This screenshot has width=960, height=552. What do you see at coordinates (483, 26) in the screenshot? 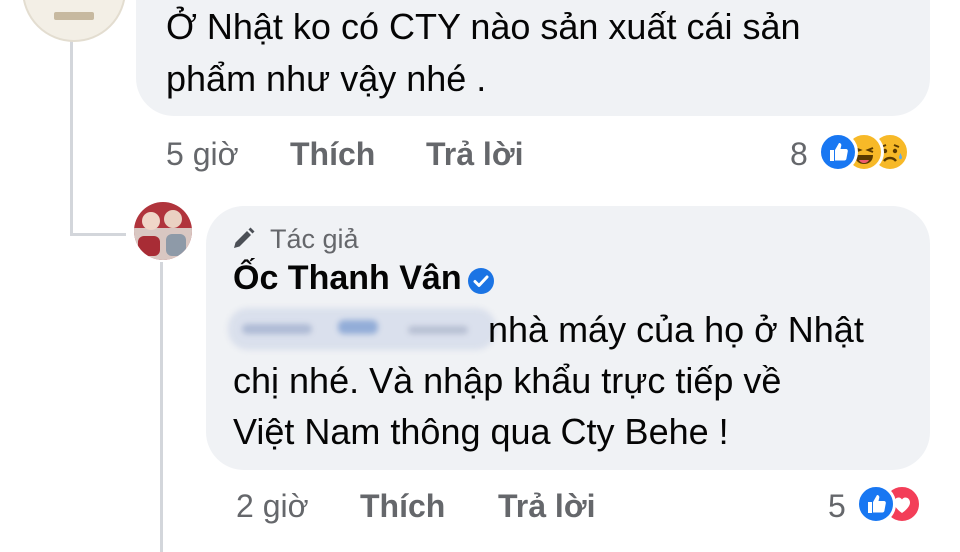
I see `comment-text: Ở Nhật ko có CTY nào sản xuất cái sản` at bounding box center [483, 26].